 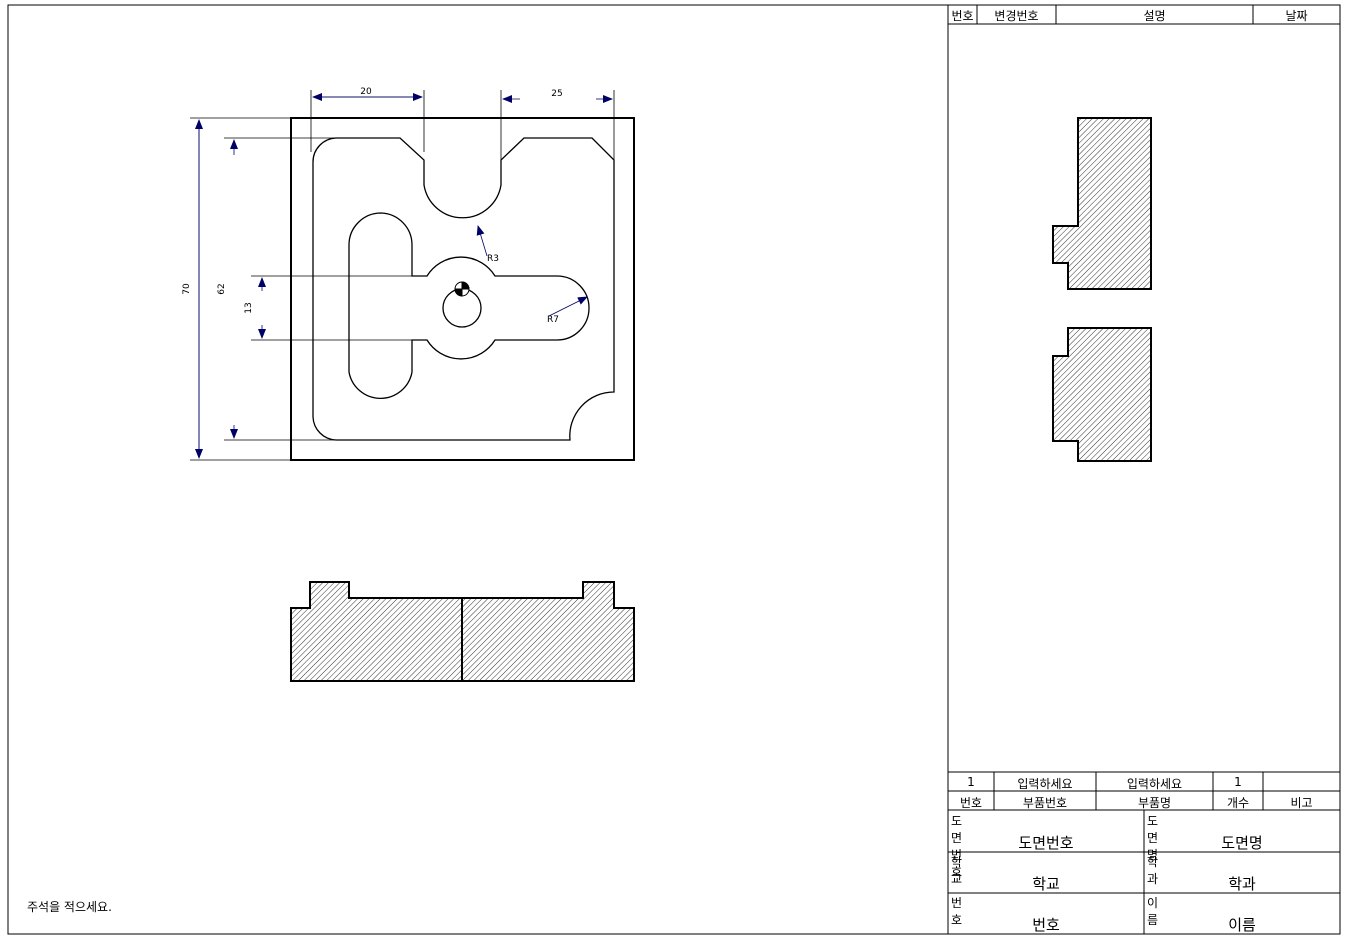 I want to click on dim-slot-height: 13, so click(x=249, y=307).